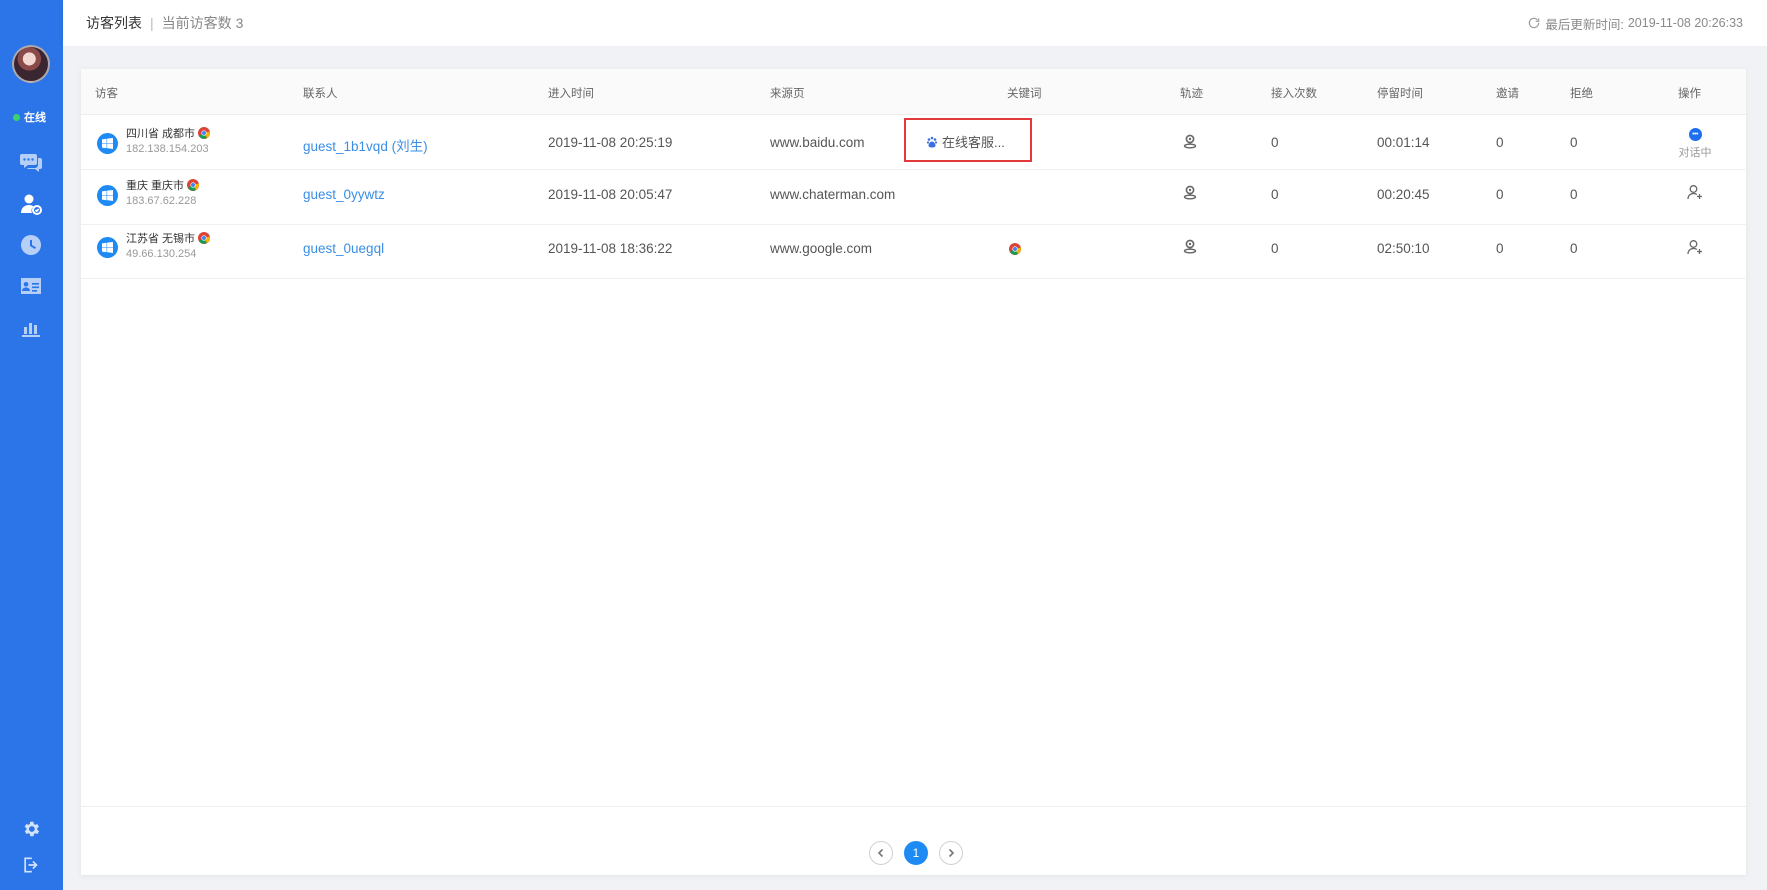  Describe the element at coordinates (31, 64) in the screenshot. I see `avatar` at that location.